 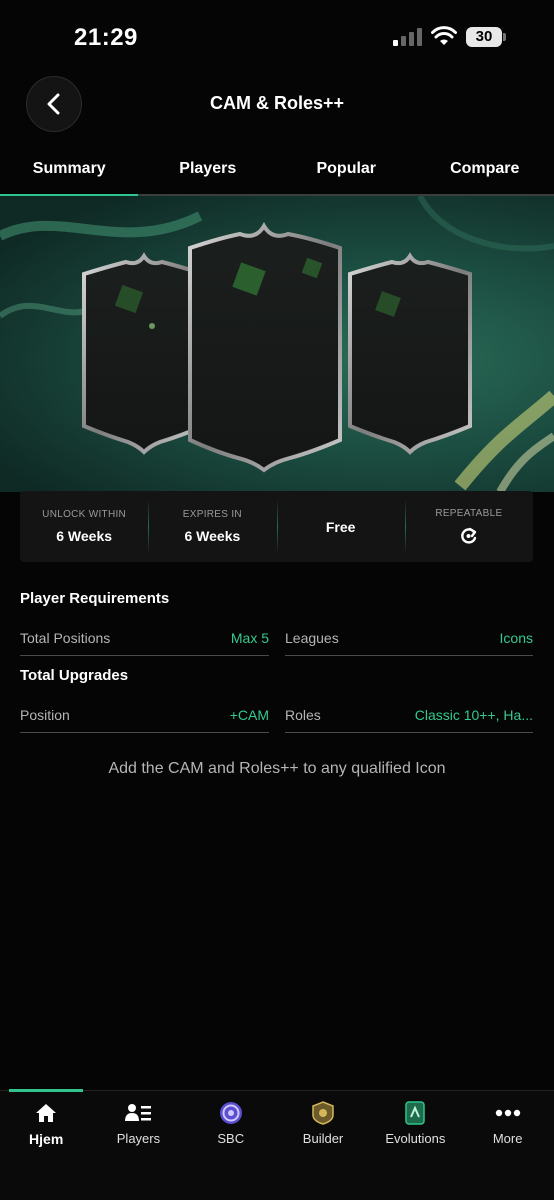 What do you see at coordinates (265, 347) in the screenshot?
I see `player-card-center` at bounding box center [265, 347].